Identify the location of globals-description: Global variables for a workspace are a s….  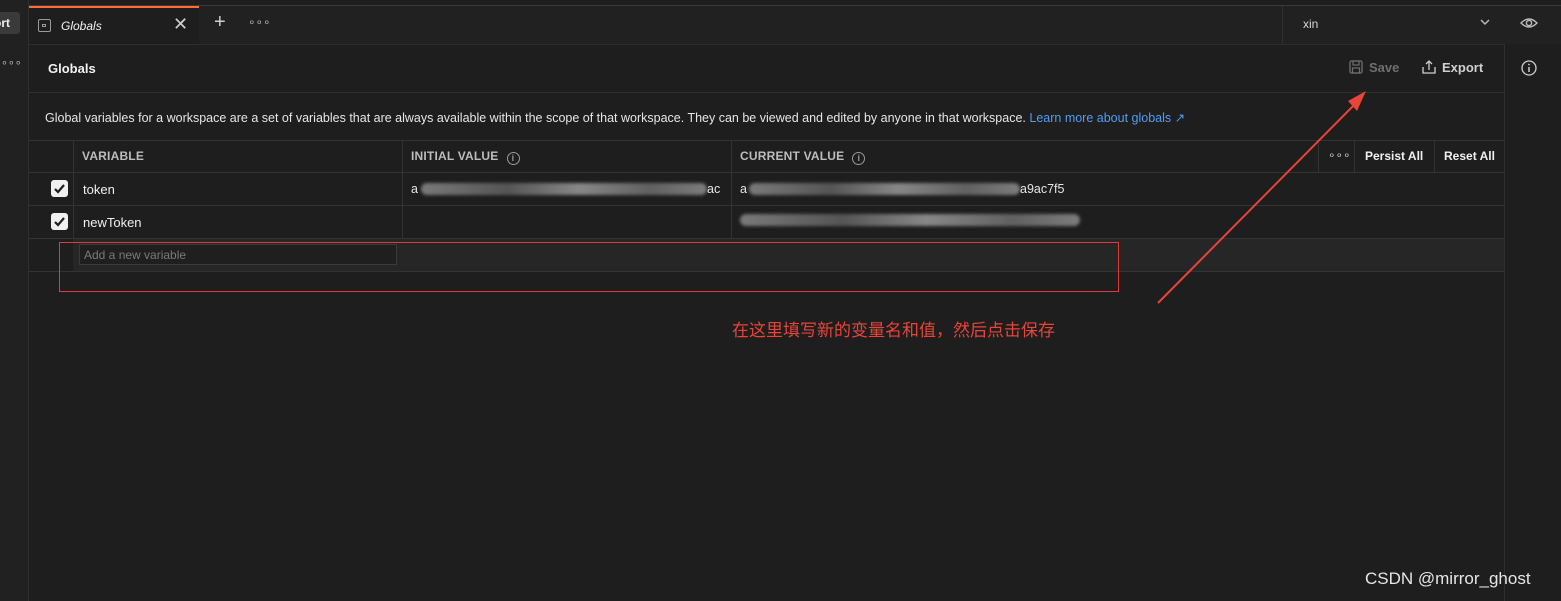
(615, 117).